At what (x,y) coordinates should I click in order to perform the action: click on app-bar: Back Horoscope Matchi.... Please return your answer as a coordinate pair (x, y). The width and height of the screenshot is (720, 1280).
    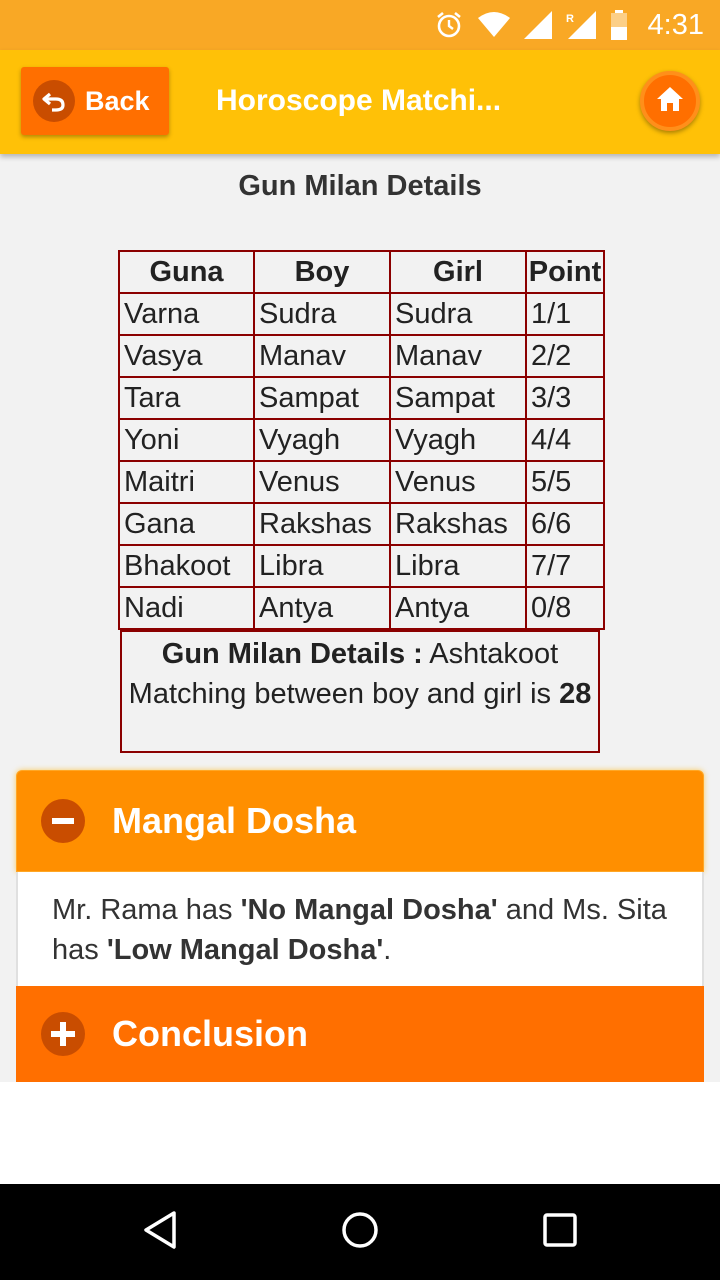
    Looking at the image, I should click on (360, 102).